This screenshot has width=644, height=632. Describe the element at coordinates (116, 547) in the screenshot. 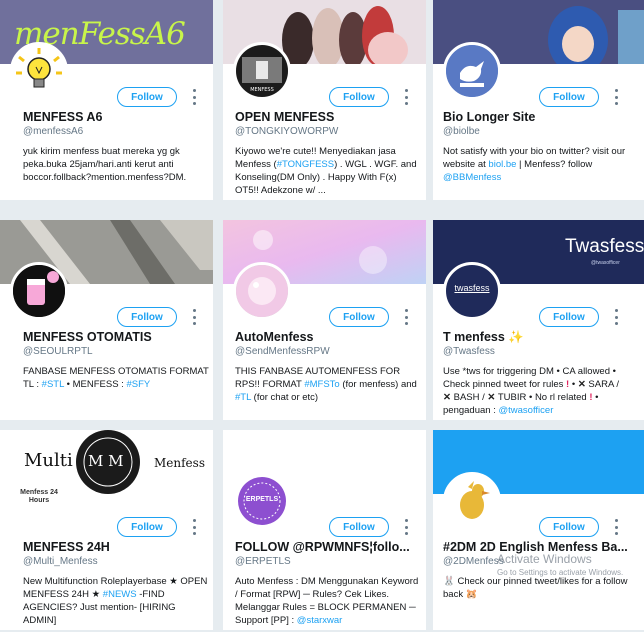

I see `display-name: MENFESS 24H` at that location.